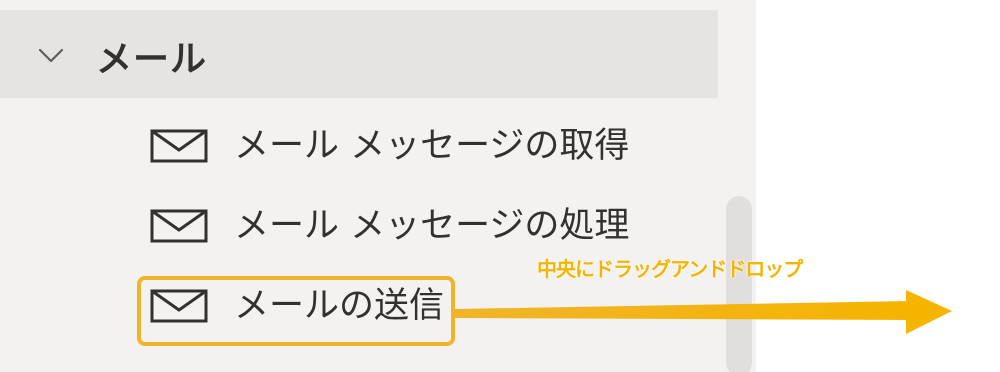 The width and height of the screenshot is (1000, 372). Describe the element at coordinates (432, 226) in the screenshot. I see `action-label: メール メッセージの処理` at that location.